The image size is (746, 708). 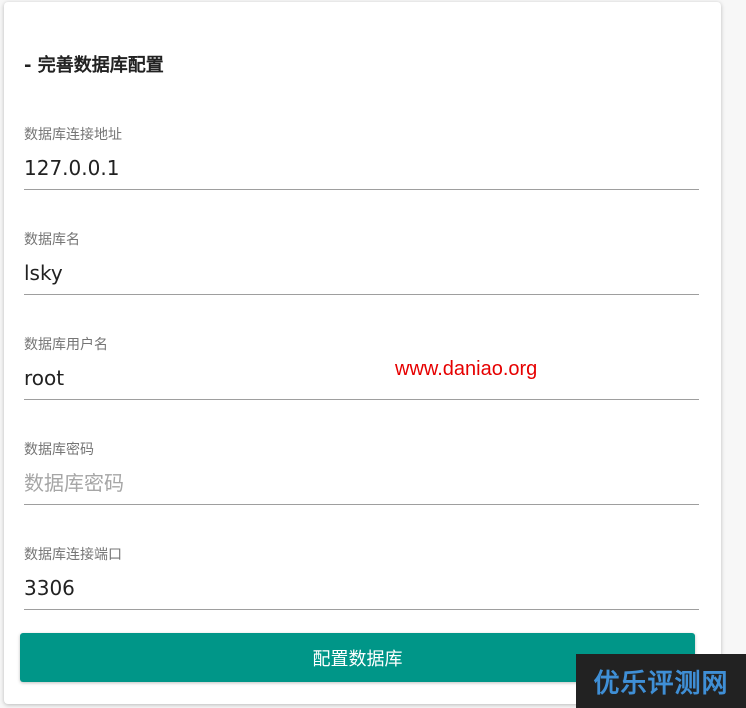 I want to click on db-password-label: 数据库密码, so click(x=59, y=450).